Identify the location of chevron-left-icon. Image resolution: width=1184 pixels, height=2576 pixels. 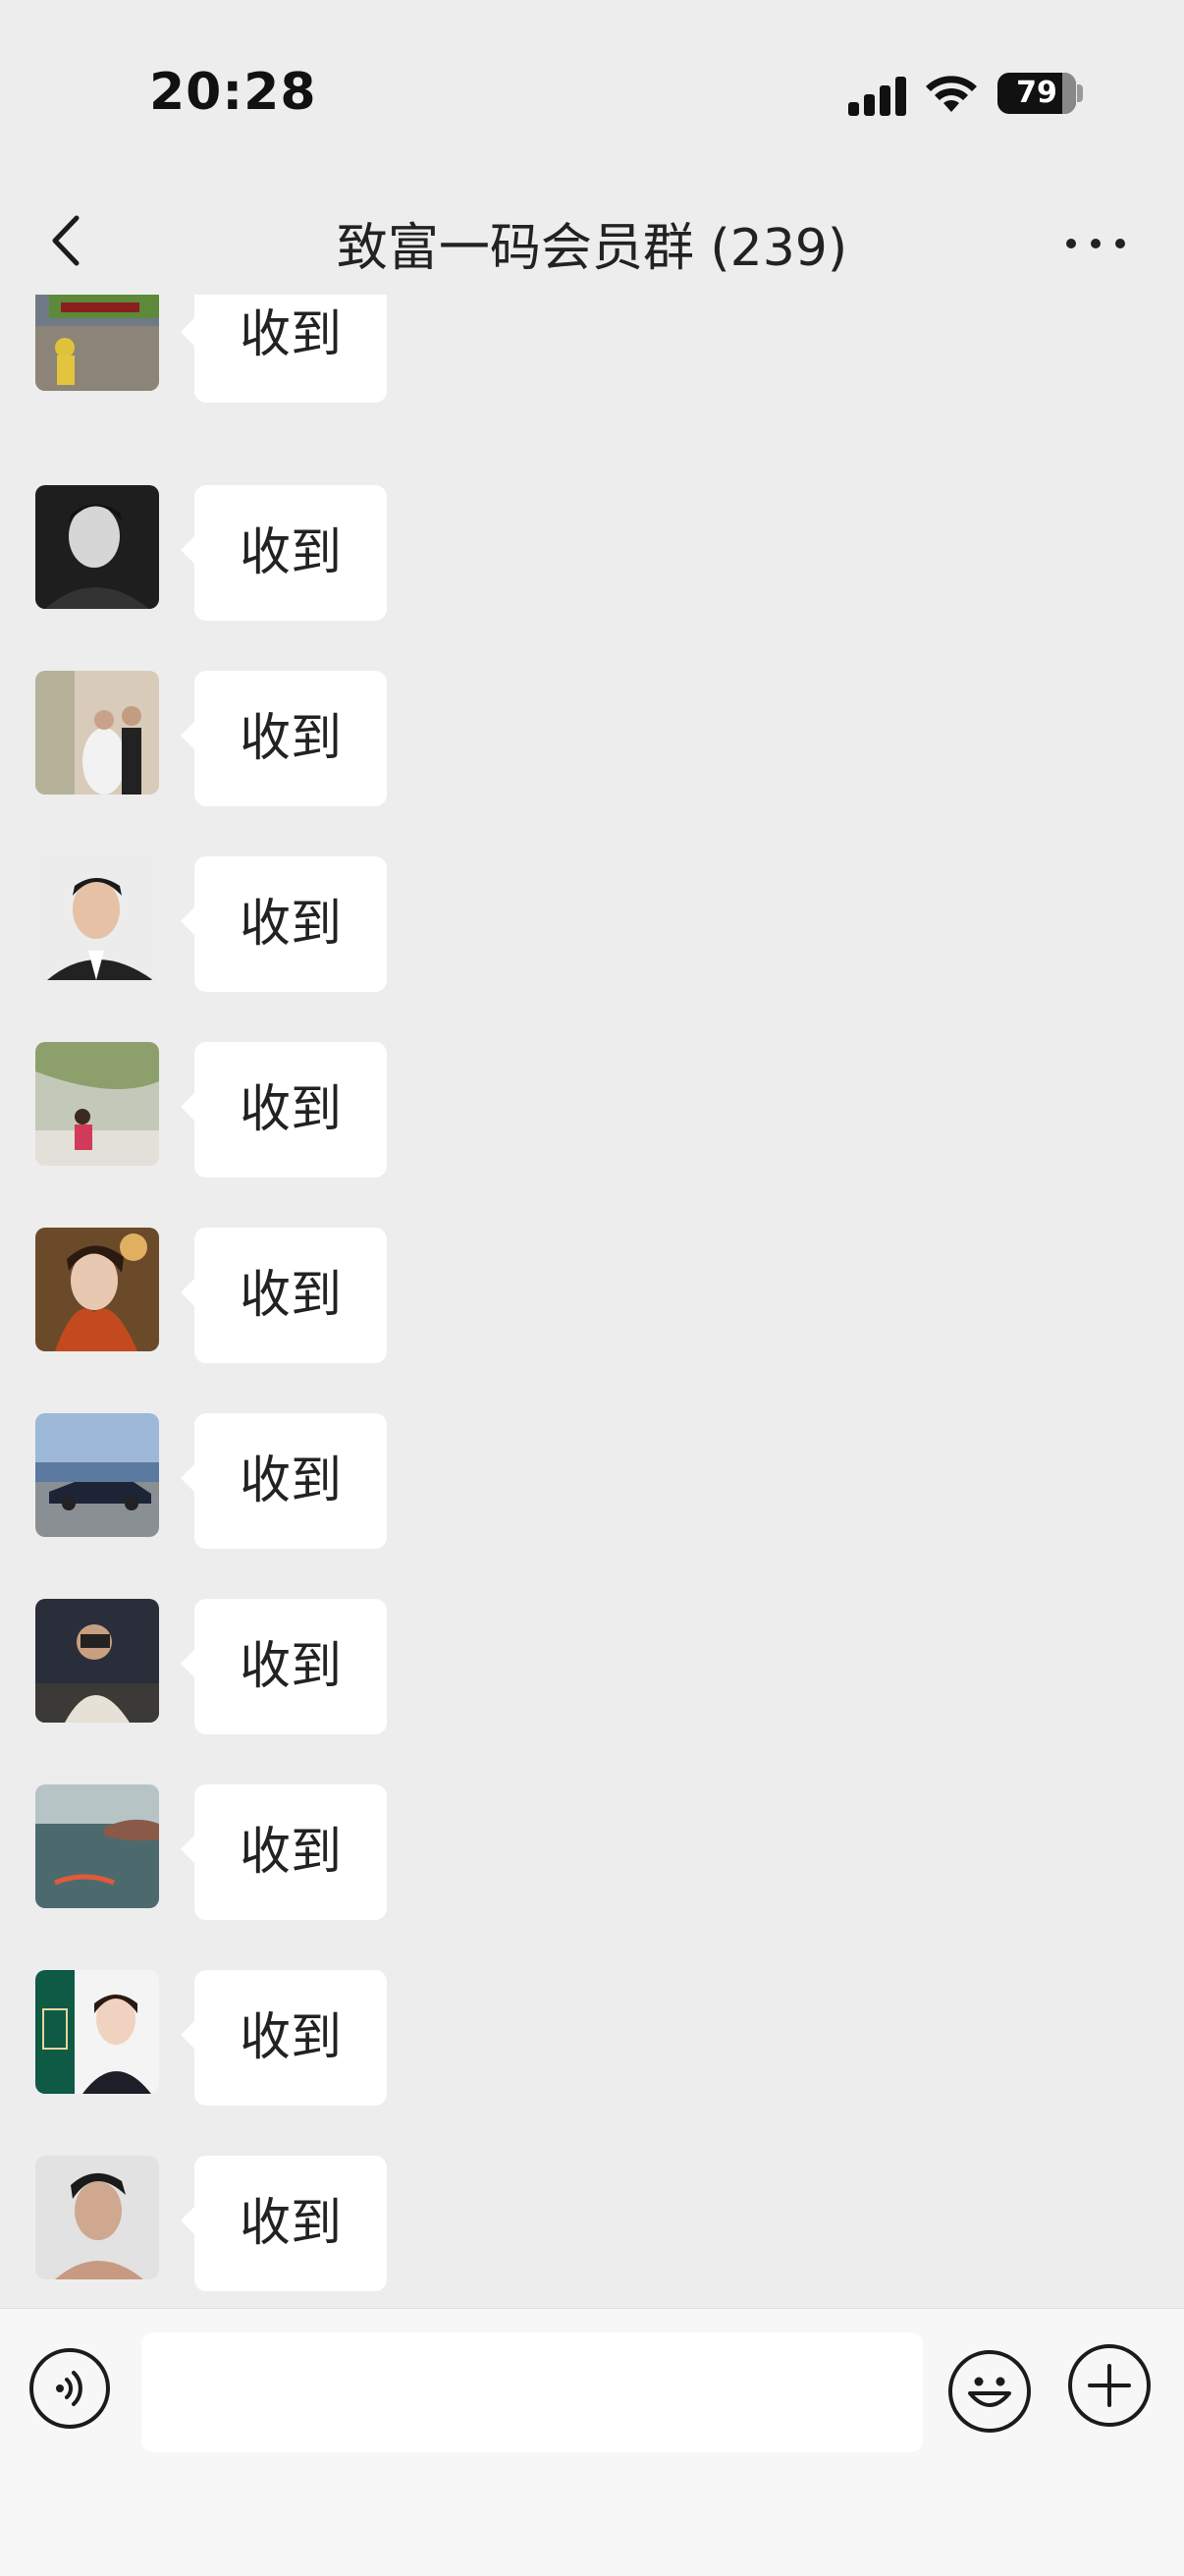
(66, 241).